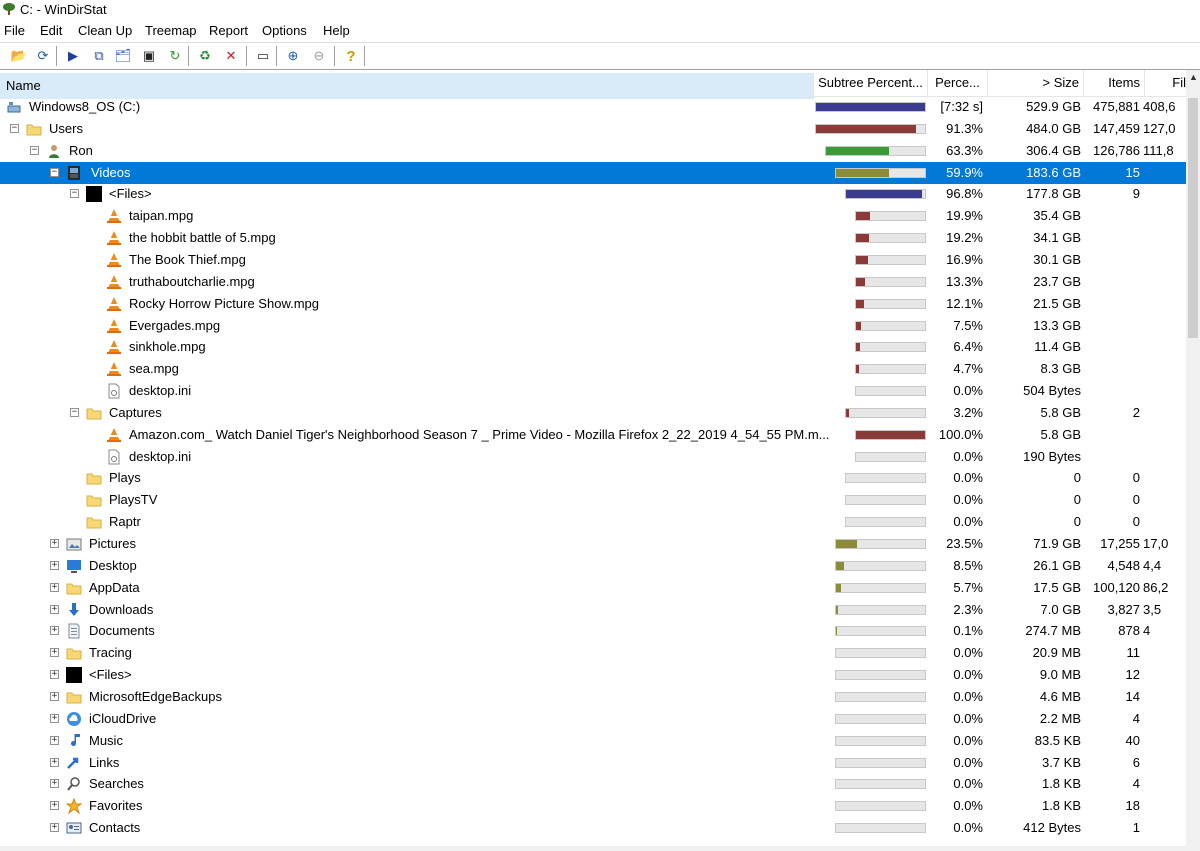  I want to click on percent-cell: 19.9%, so click(964, 216).